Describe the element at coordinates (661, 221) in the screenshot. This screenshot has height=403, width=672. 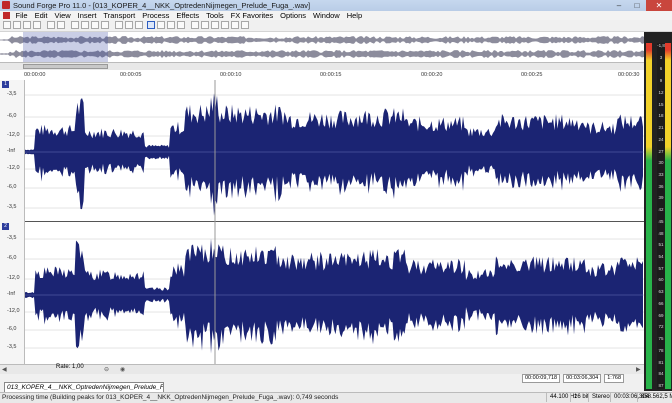
I see `meter-tick-label: 45` at that location.